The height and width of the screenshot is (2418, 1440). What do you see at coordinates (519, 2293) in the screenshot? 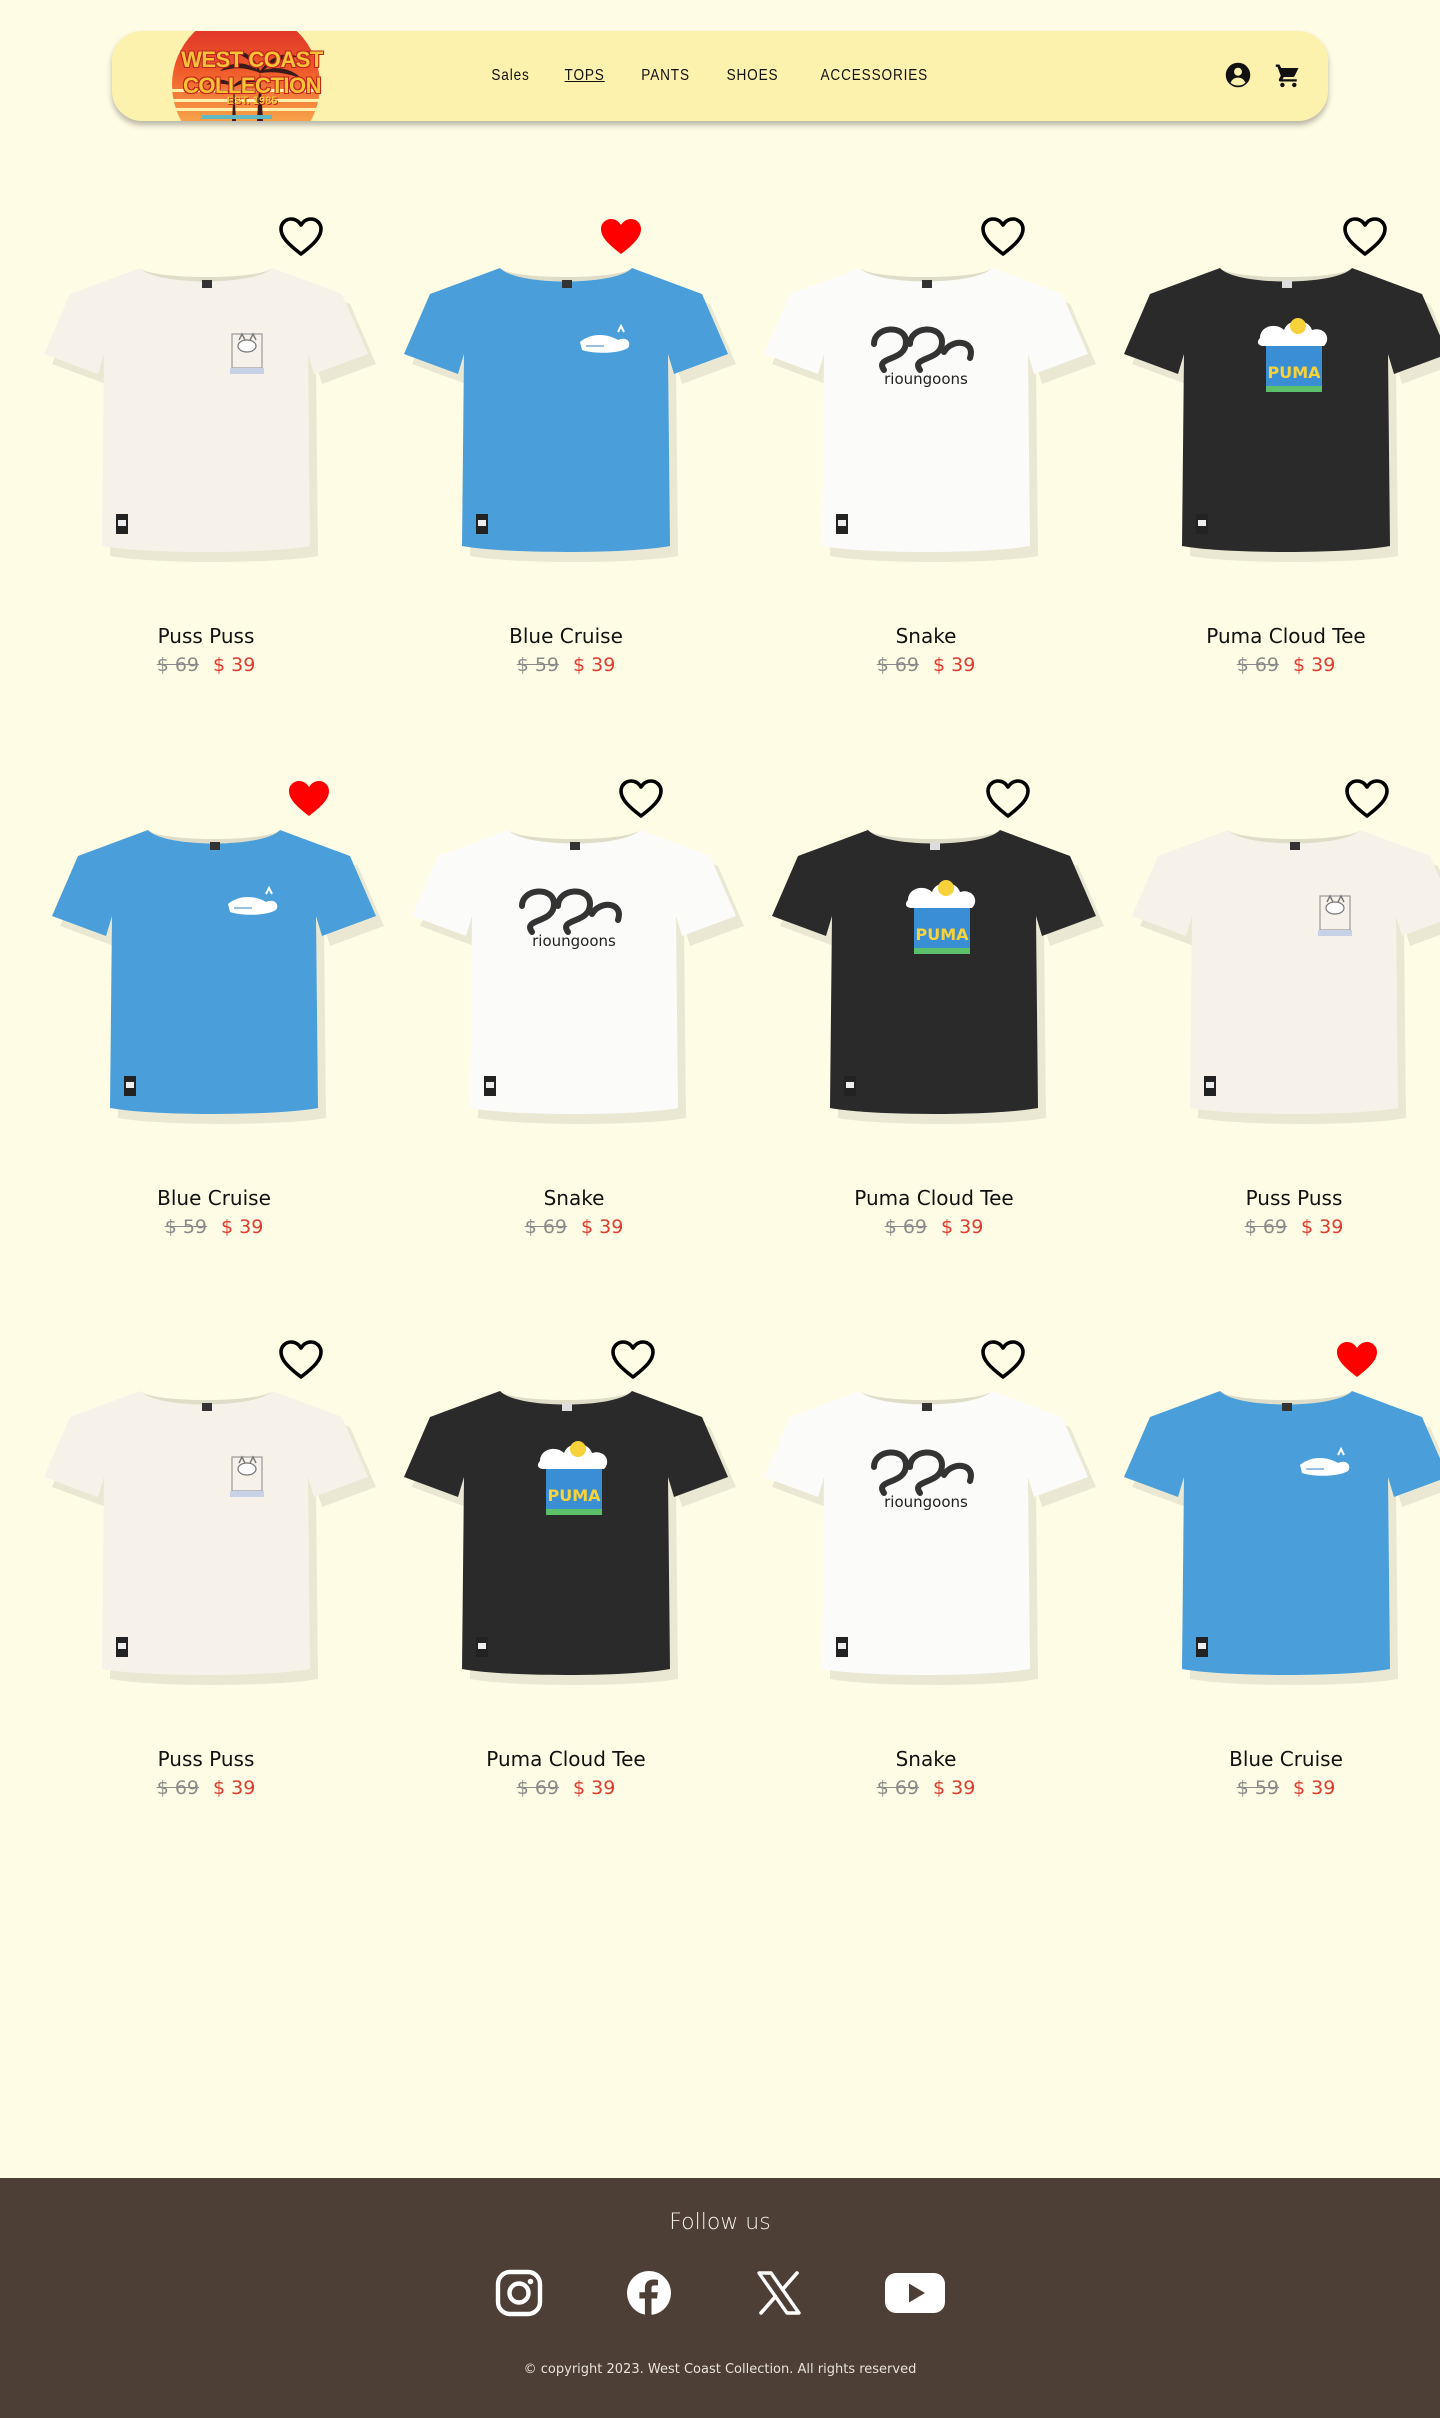
I see `instagram-icon` at bounding box center [519, 2293].